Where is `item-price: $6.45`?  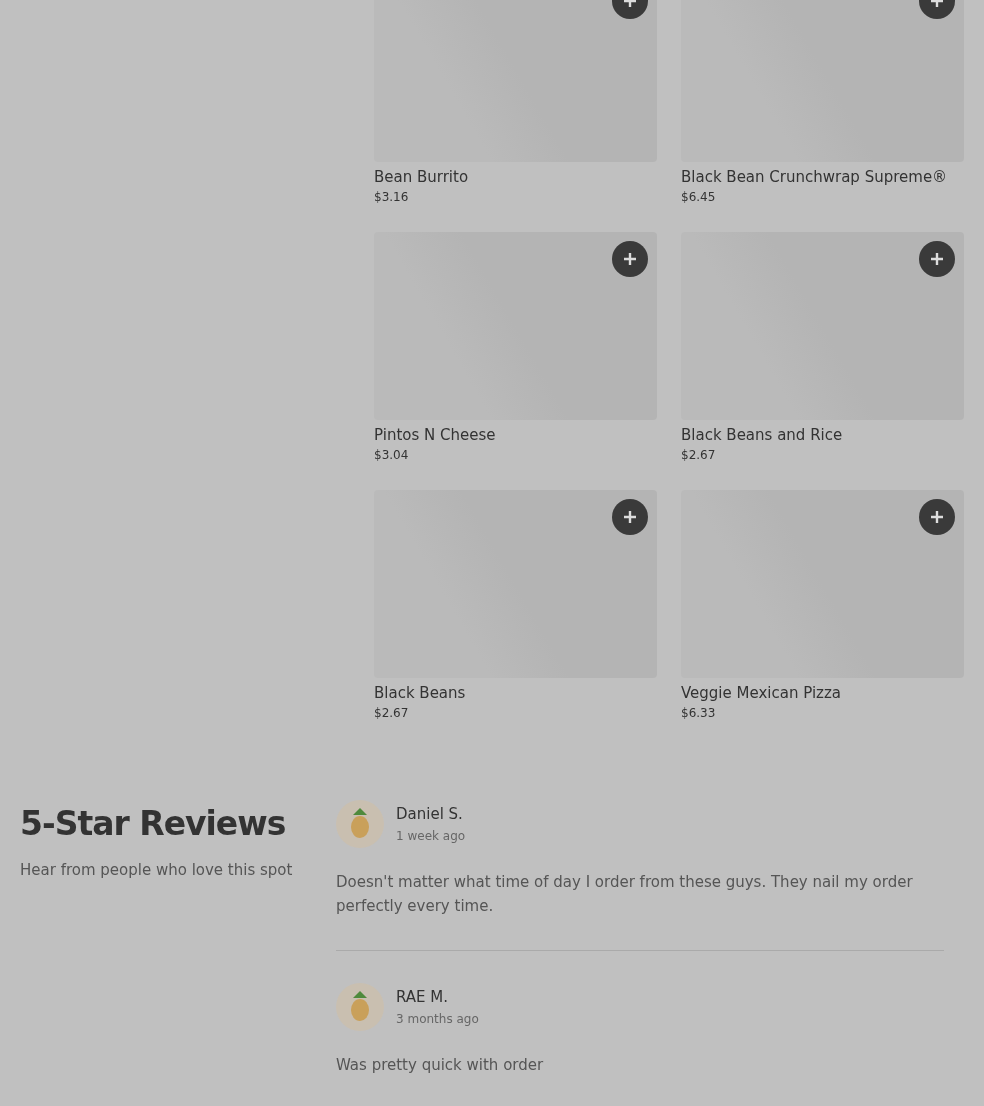
item-price: $6.45 is located at coordinates (699, 197).